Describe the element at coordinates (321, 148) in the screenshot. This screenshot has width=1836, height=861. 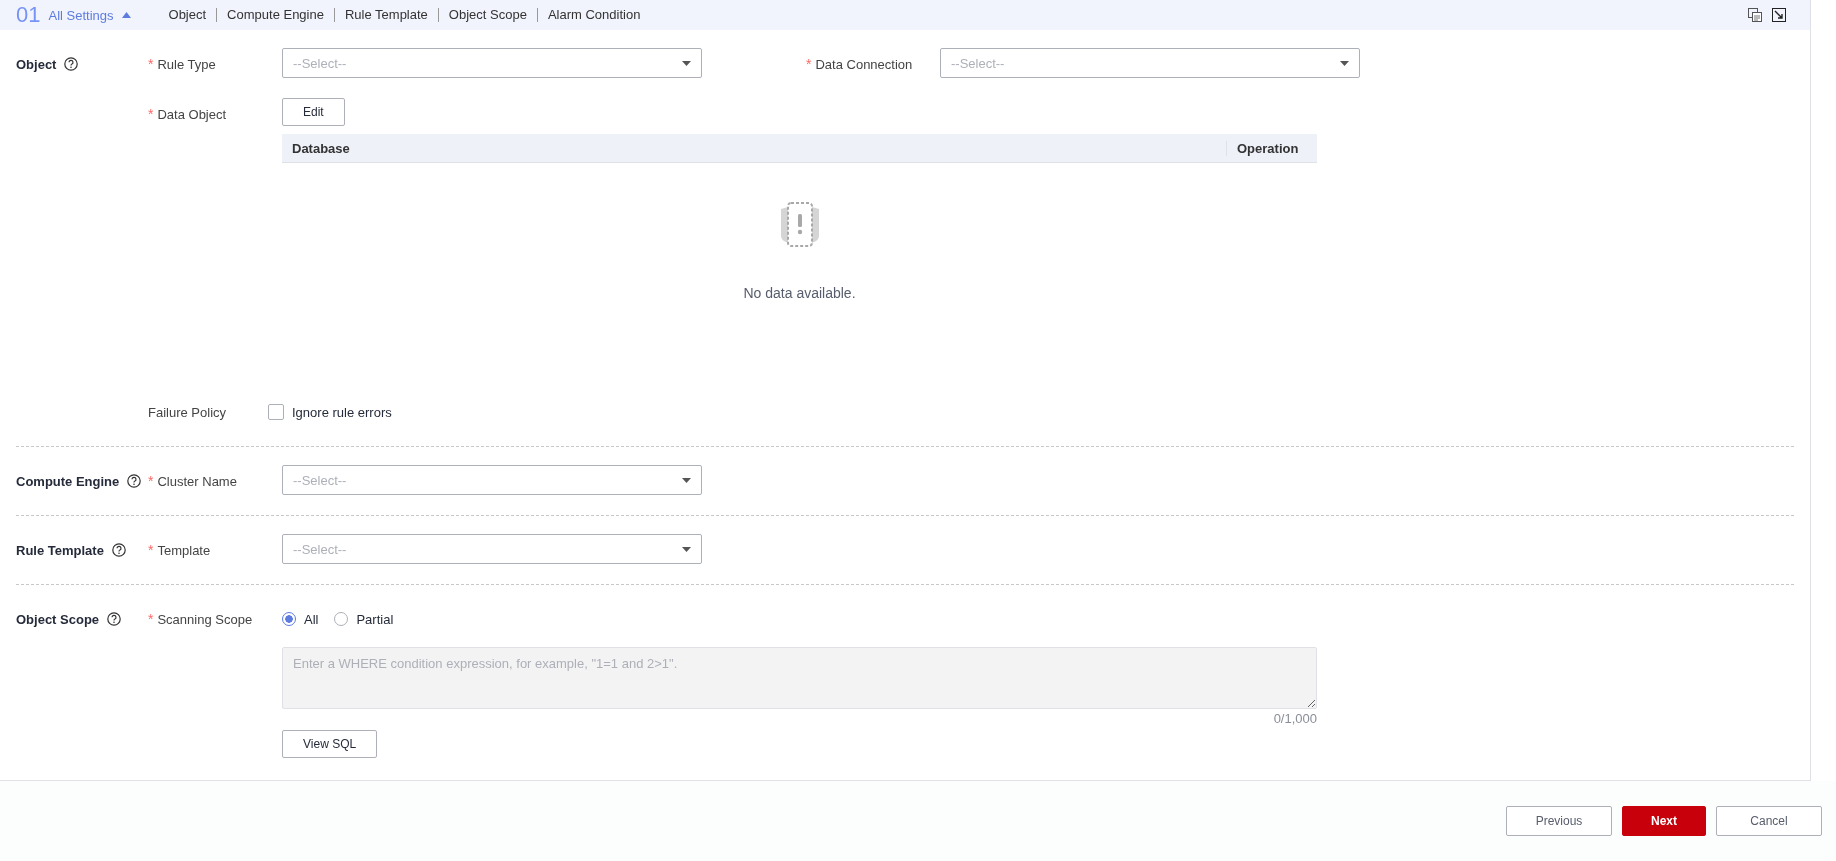
I see `column-header: Database` at that location.